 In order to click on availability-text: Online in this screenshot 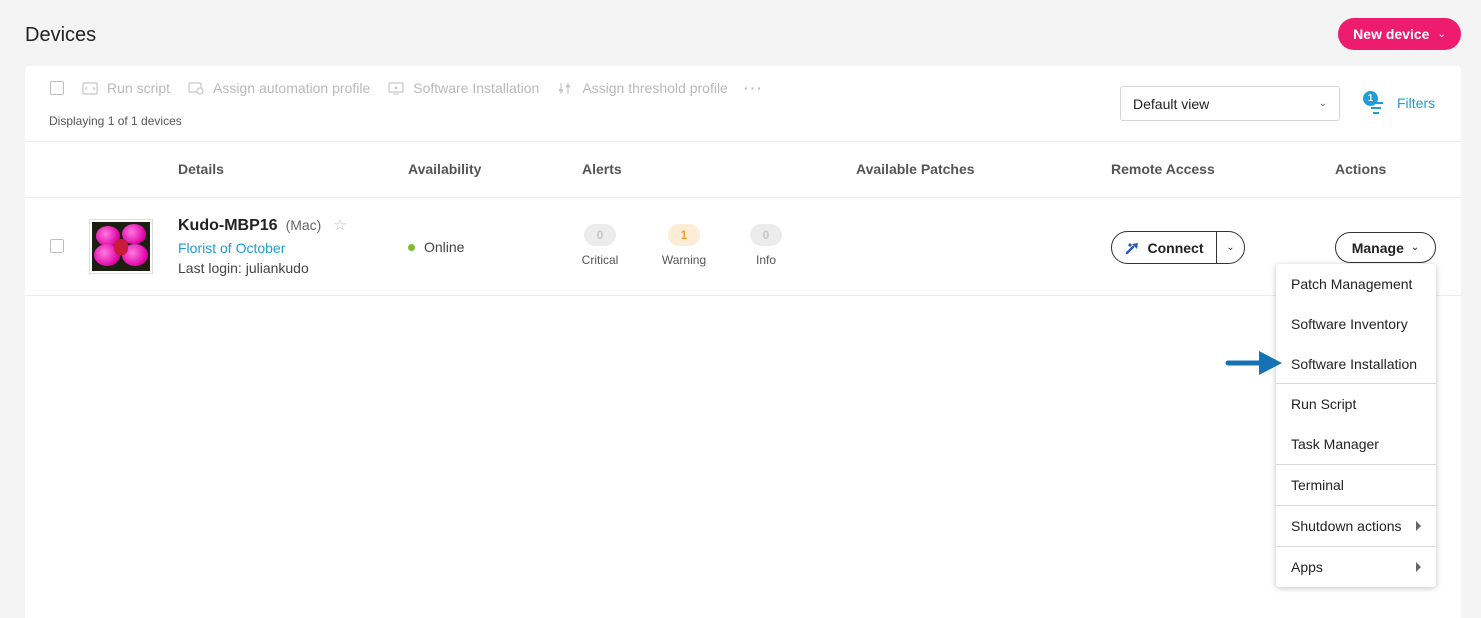, I will do `click(444, 247)`.